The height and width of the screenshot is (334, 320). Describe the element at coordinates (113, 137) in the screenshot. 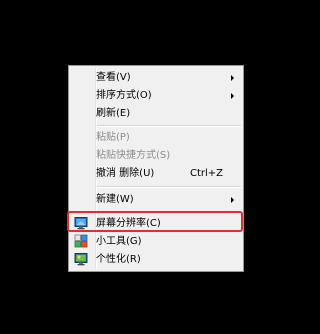

I see `menu-item-label: 粘贴(P)` at that location.